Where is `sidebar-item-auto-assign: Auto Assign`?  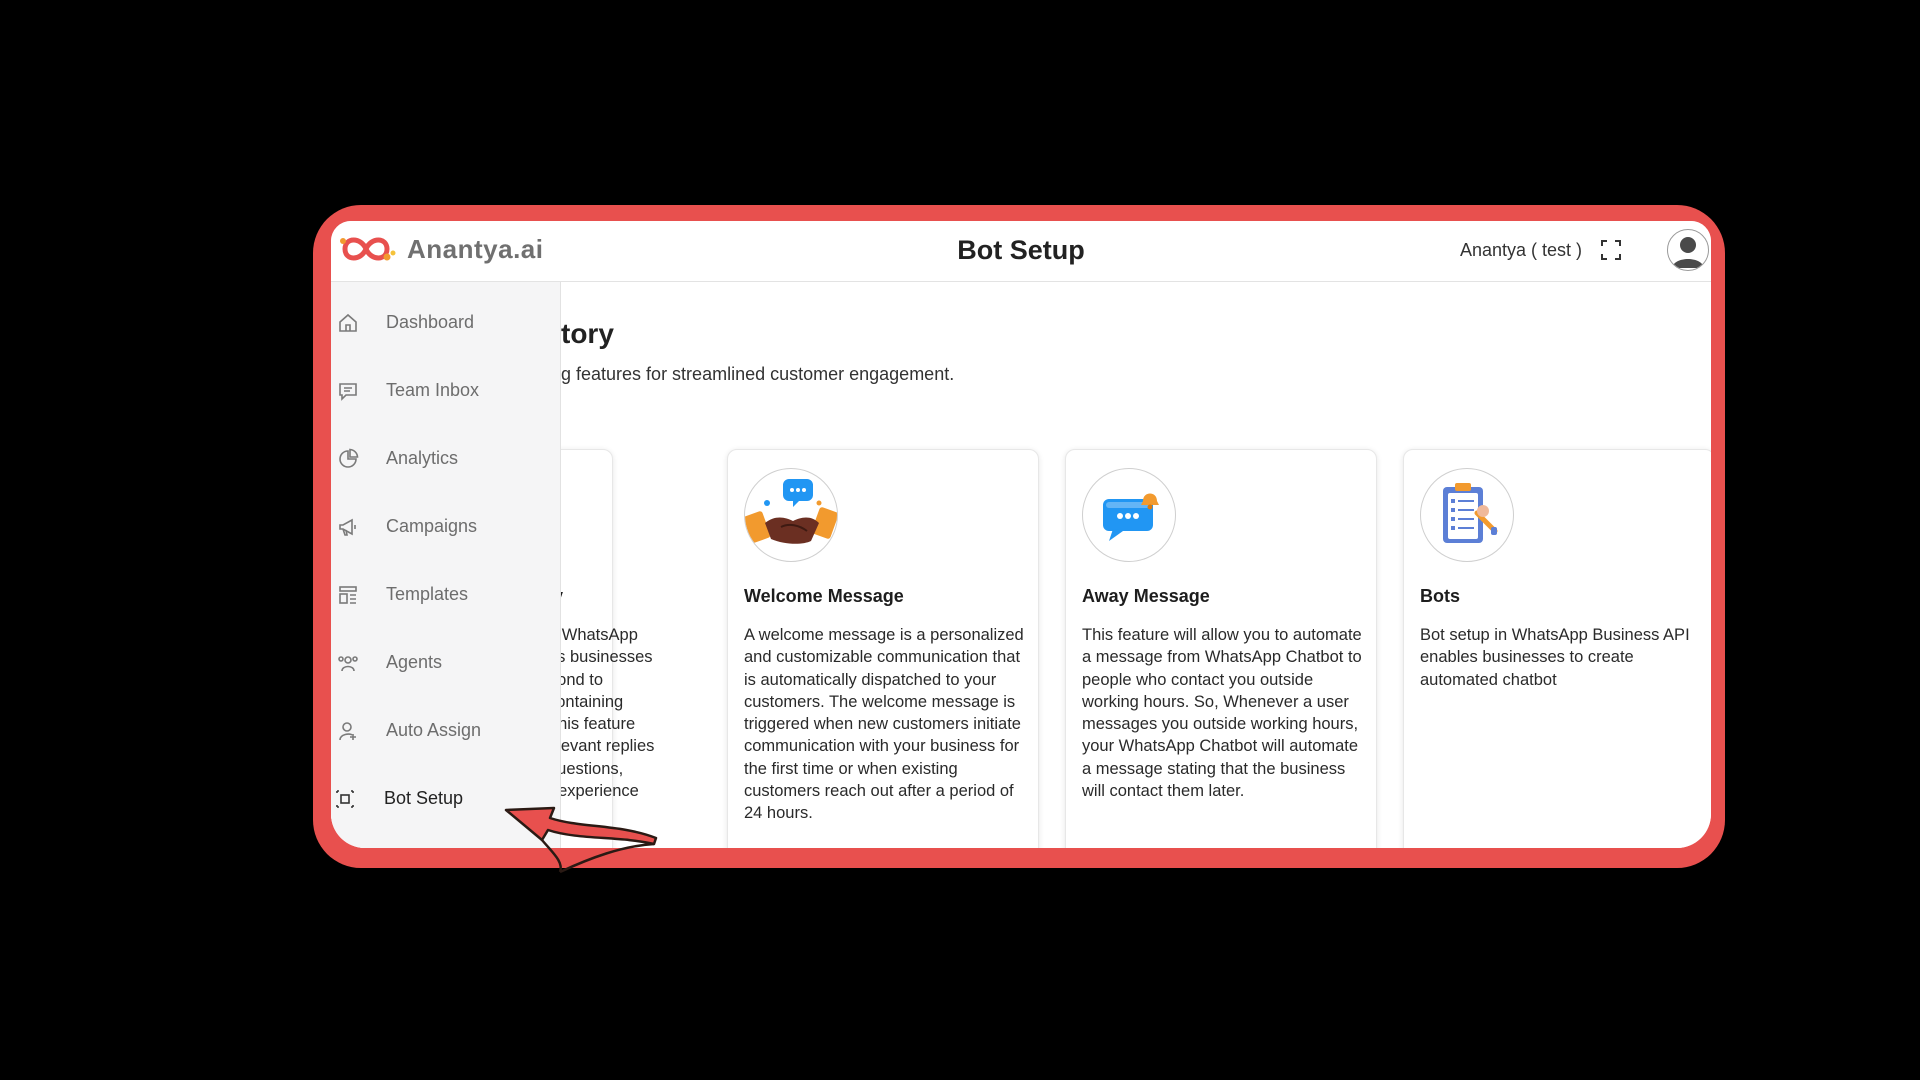 sidebar-item-auto-assign: Auto Assign is located at coordinates (445, 731).